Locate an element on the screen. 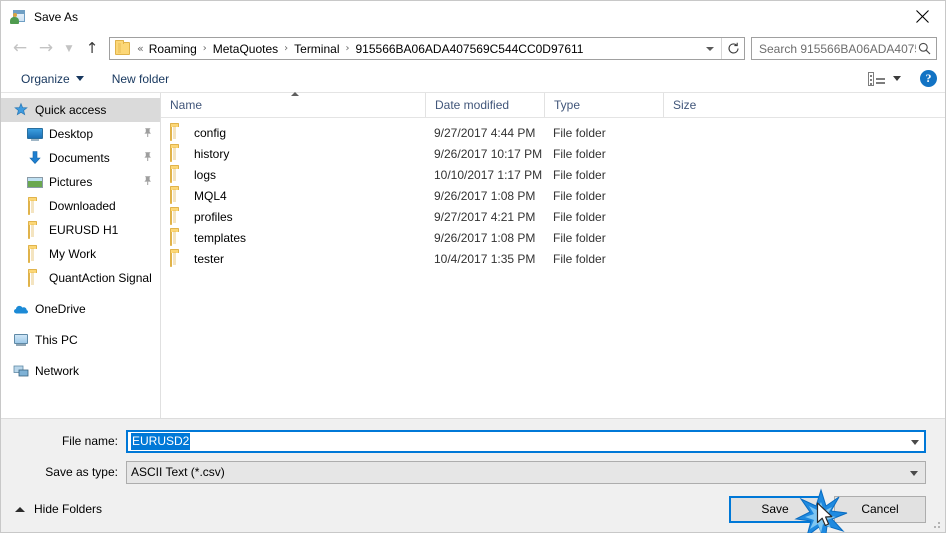 Image resolution: width=946 pixels, height=533 pixels. save-button: Save is located at coordinates (775, 509).